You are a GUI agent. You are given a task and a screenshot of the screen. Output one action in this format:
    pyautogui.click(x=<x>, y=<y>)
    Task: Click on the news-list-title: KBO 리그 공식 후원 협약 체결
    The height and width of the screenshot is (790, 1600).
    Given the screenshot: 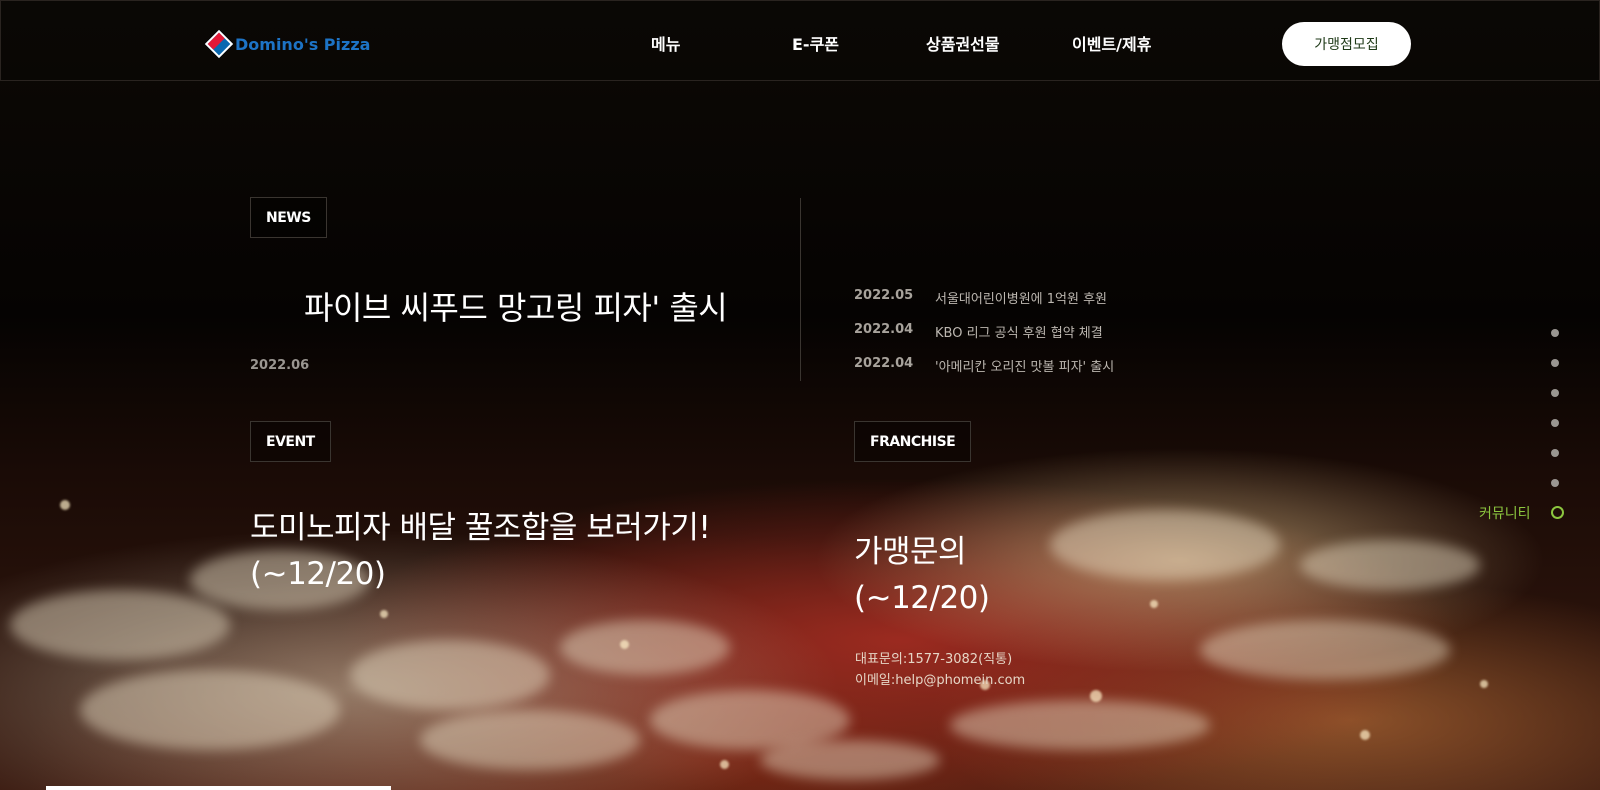 What is the action you would take?
    pyautogui.click(x=1019, y=333)
    